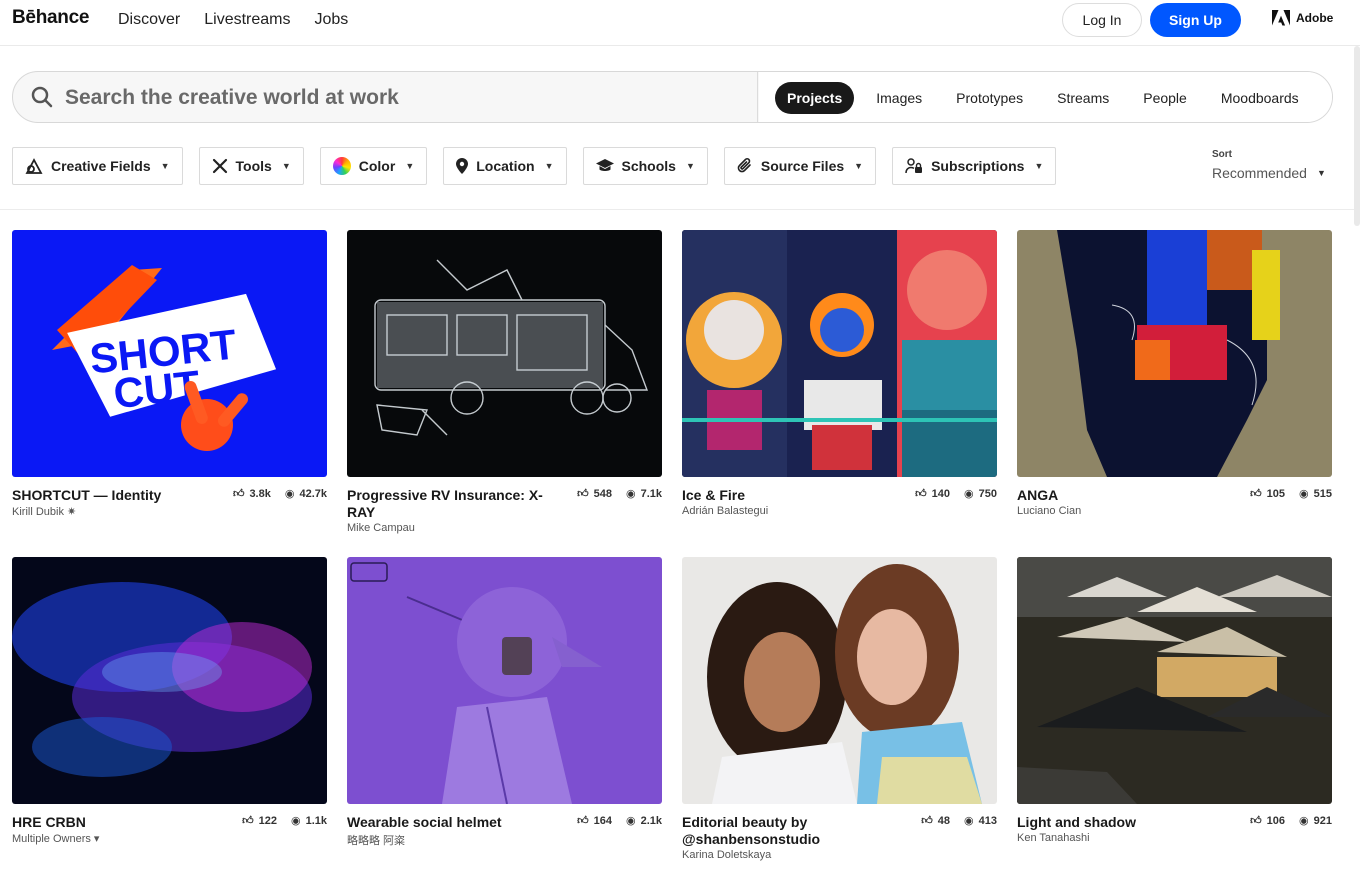 The image size is (1360, 877). What do you see at coordinates (169, 511) in the screenshot?
I see `project-owner: Kirill Dubik ✷` at bounding box center [169, 511].